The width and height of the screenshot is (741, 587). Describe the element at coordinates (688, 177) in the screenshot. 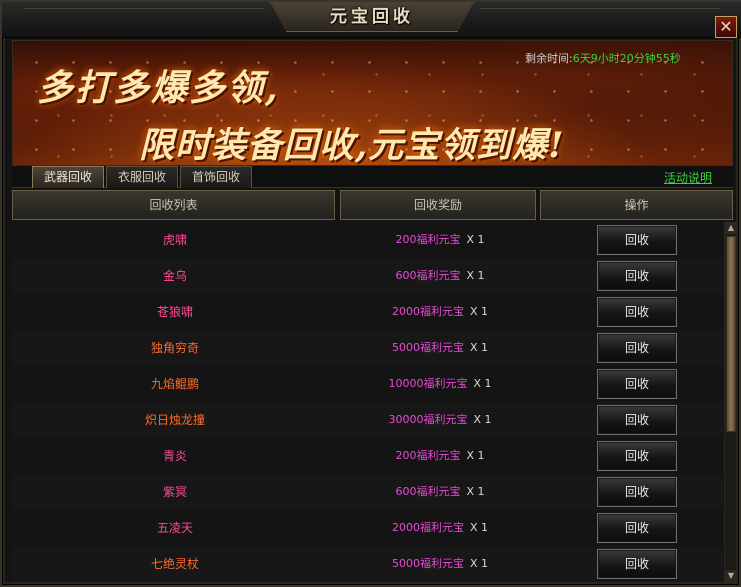

I see `event-help-link: 活动说明` at that location.